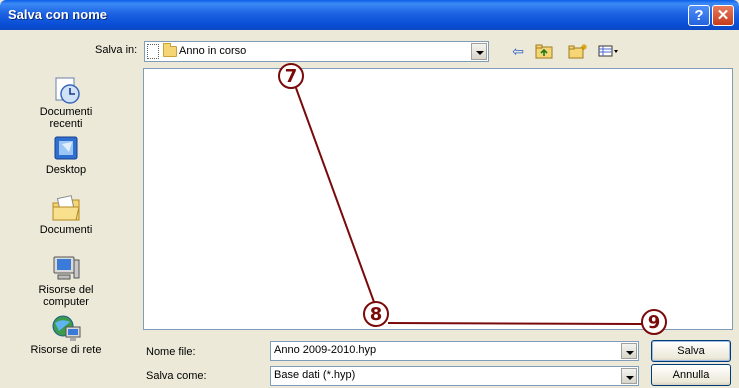 Image resolution: width=739 pixels, height=388 pixels. I want to click on places-item-recent: Documenti recenti, so click(66, 103).